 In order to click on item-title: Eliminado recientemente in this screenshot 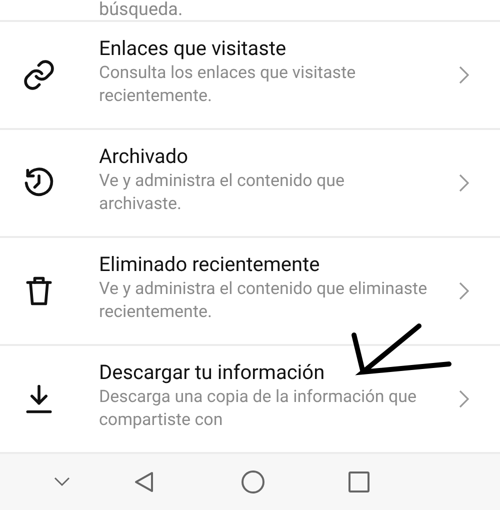, I will do `click(210, 264)`.